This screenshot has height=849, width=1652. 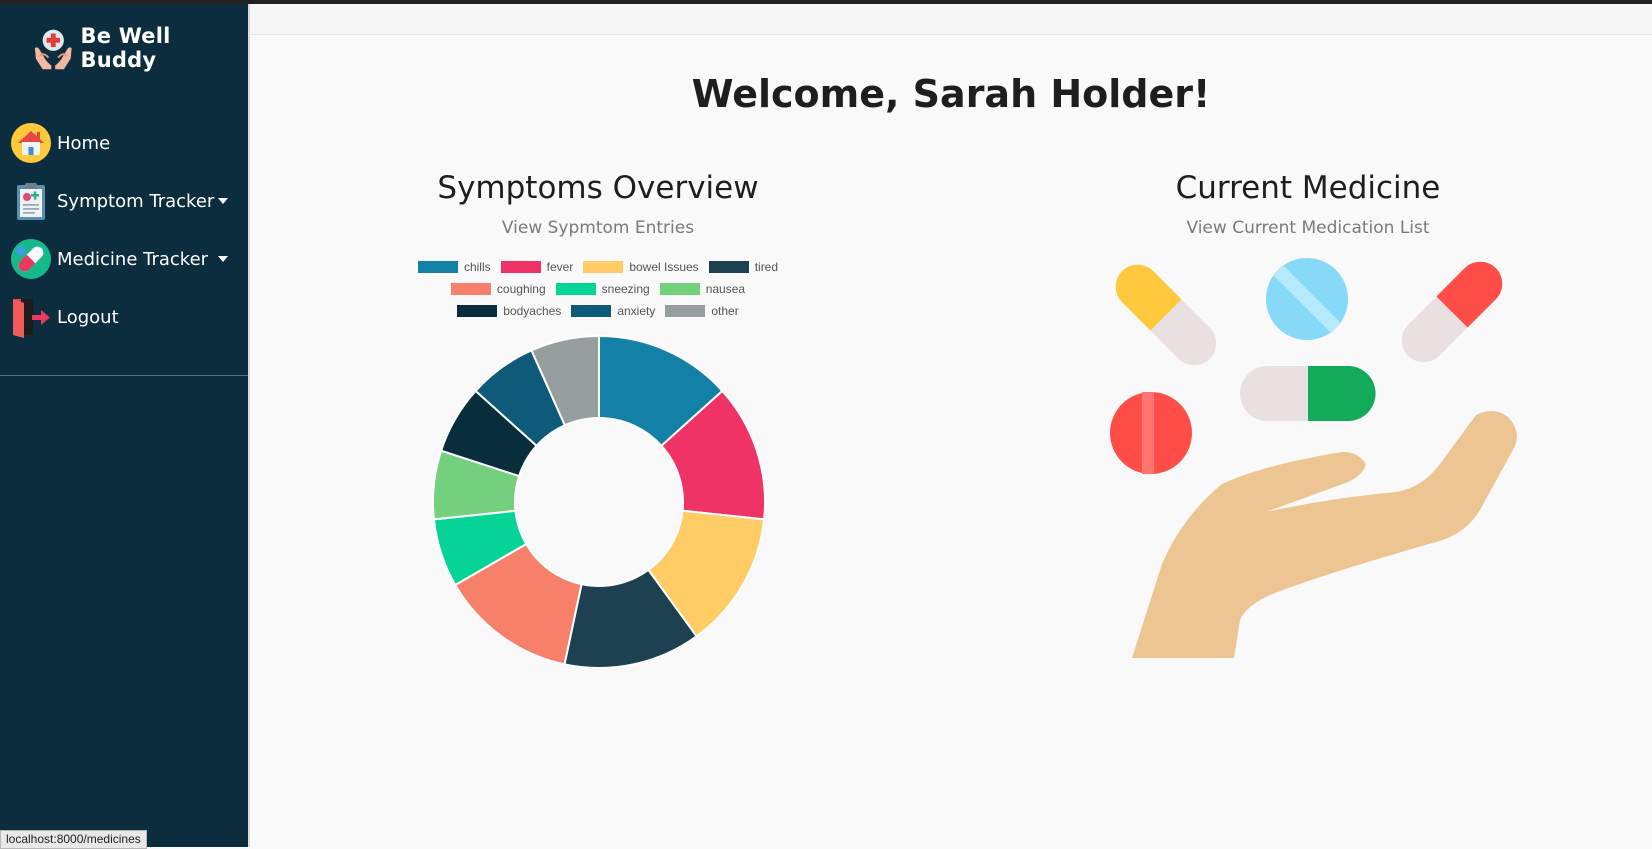 I want to click on legend-row: coughing sneezing nausea, so click(x=598, y=289).